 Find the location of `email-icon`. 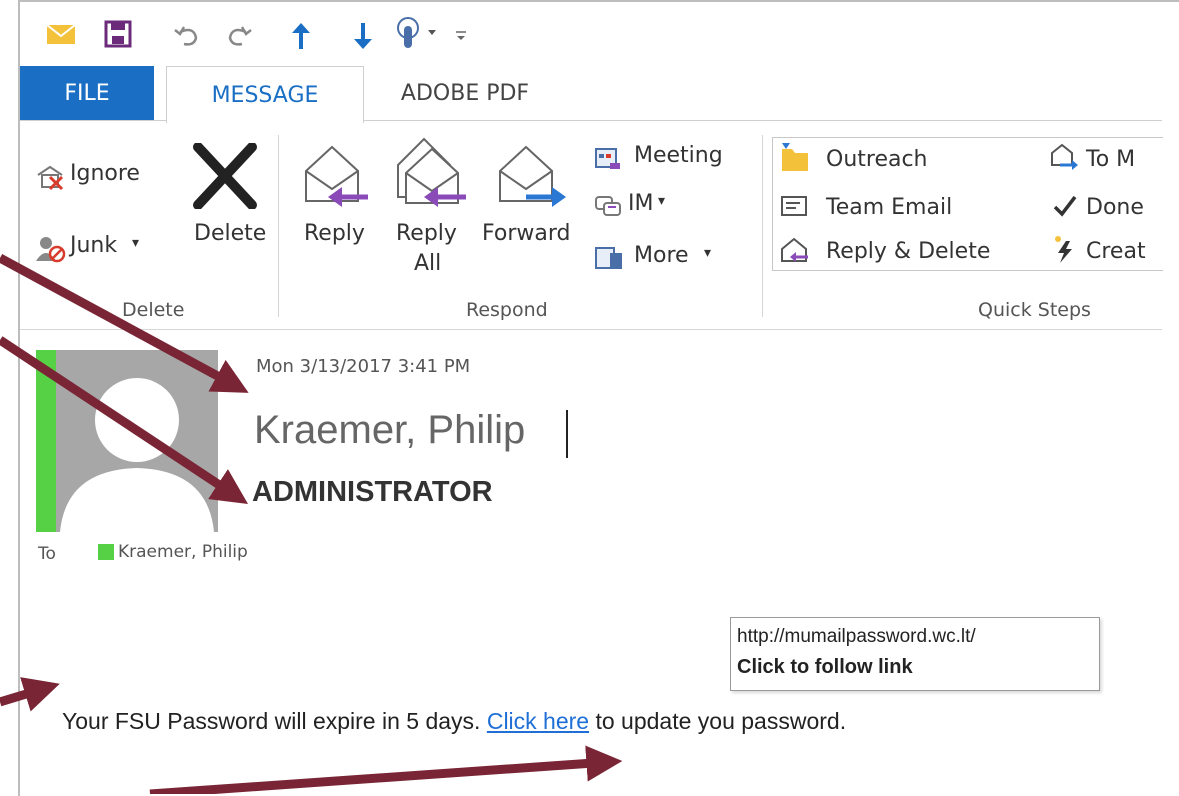

email-icon is located at coordinates (794, 206).